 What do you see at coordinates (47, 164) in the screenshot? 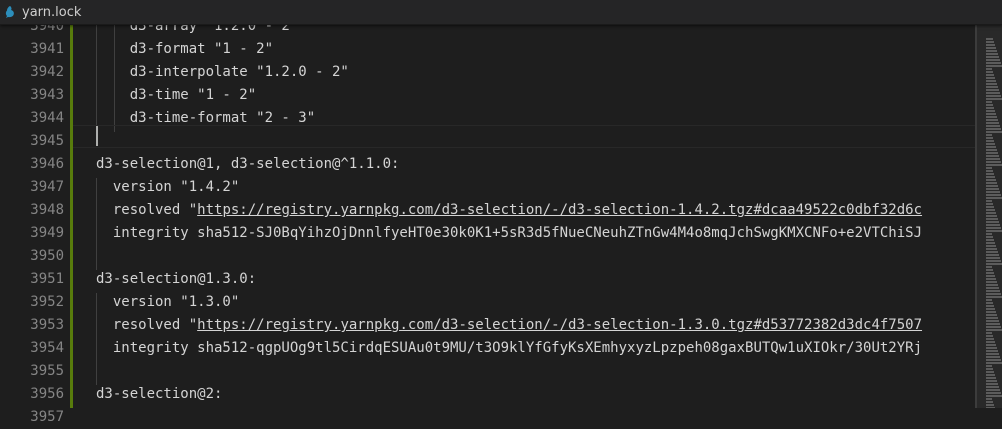
I see `line-number: 3946` at bounding box center [47, 164].